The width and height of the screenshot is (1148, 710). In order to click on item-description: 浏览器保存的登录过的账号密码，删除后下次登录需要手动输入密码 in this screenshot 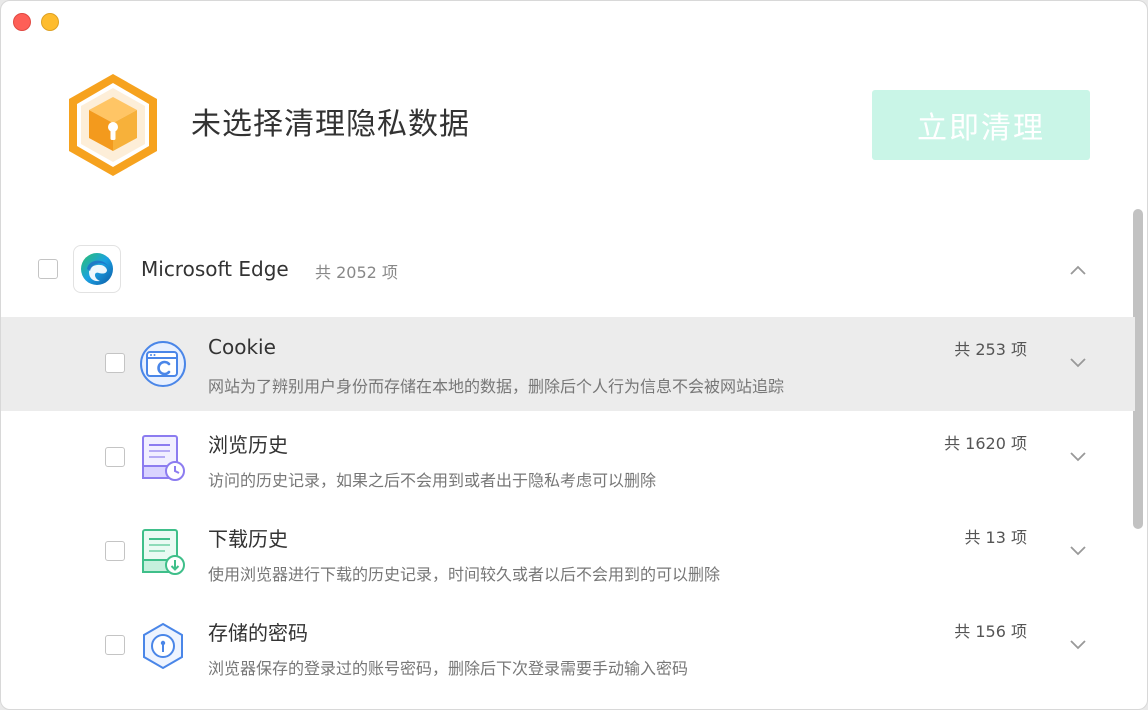, I will do `click(448, 668)`.